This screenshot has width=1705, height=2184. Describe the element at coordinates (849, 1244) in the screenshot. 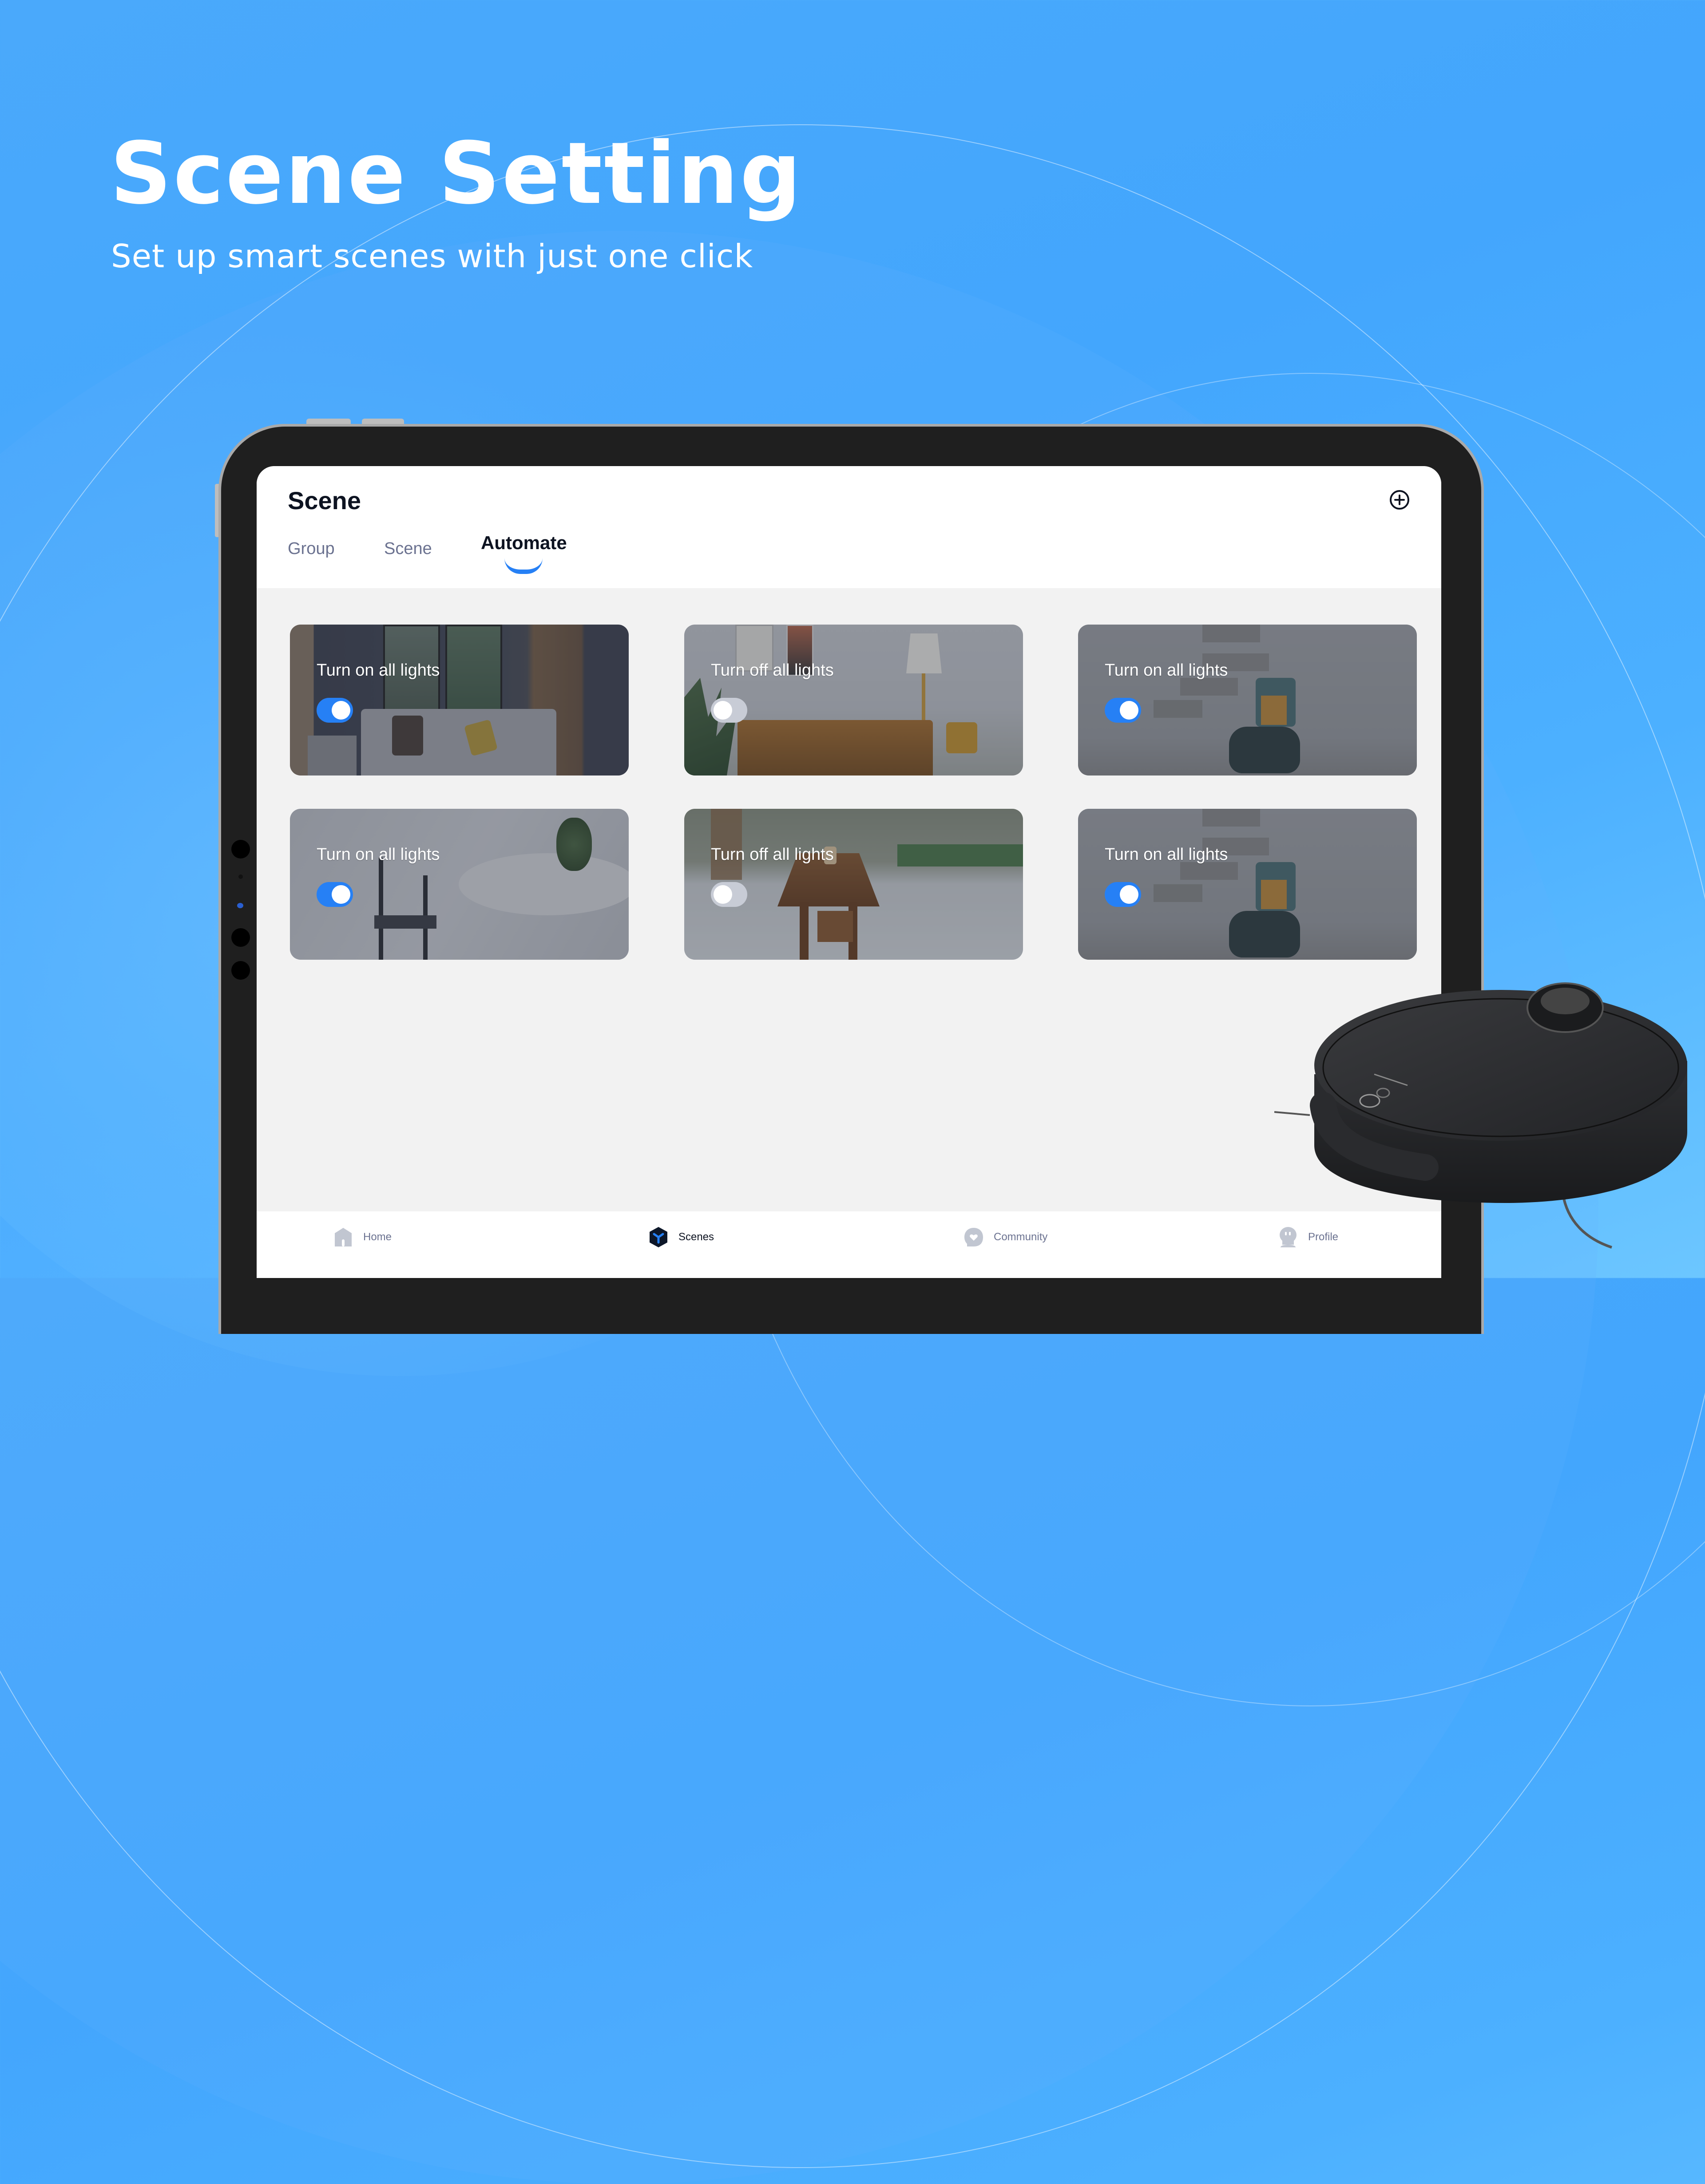

I see `bottom-nav: Home Scenes Community Profile` at that location.